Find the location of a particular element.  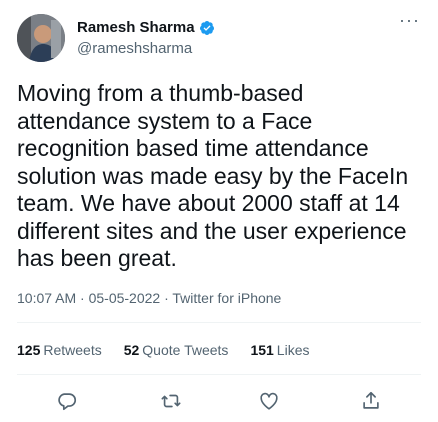

share-icon is located at coordinates (371, 401).